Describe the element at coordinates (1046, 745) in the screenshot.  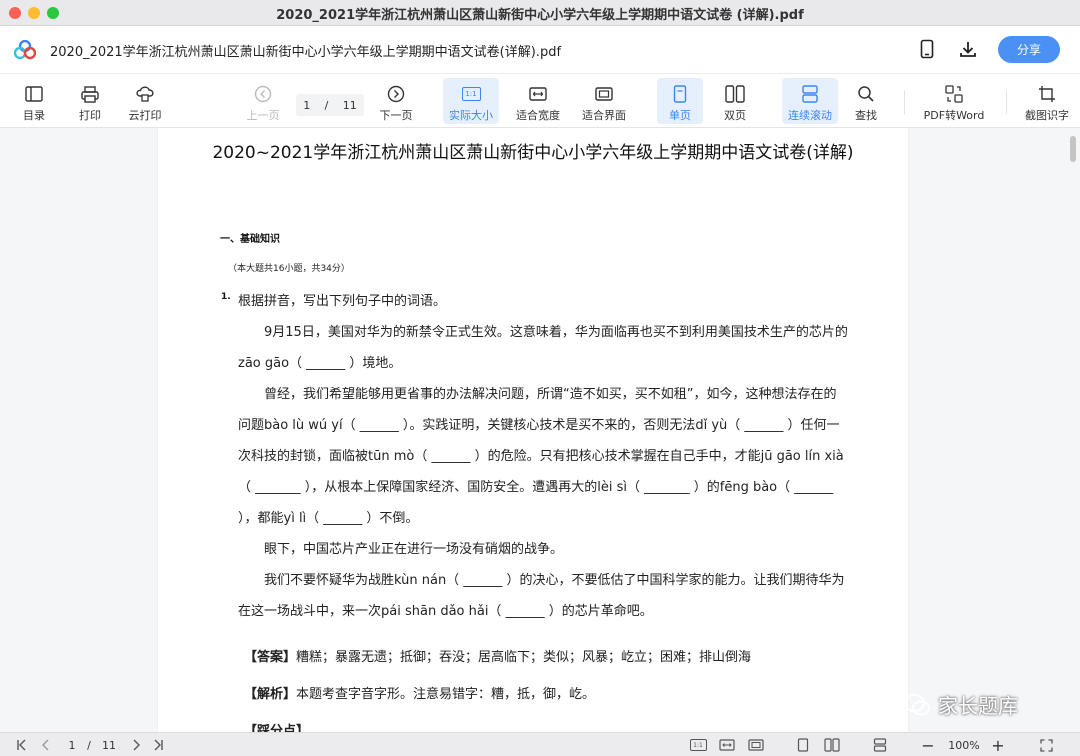
I see `fullscreen-icon` at that location.